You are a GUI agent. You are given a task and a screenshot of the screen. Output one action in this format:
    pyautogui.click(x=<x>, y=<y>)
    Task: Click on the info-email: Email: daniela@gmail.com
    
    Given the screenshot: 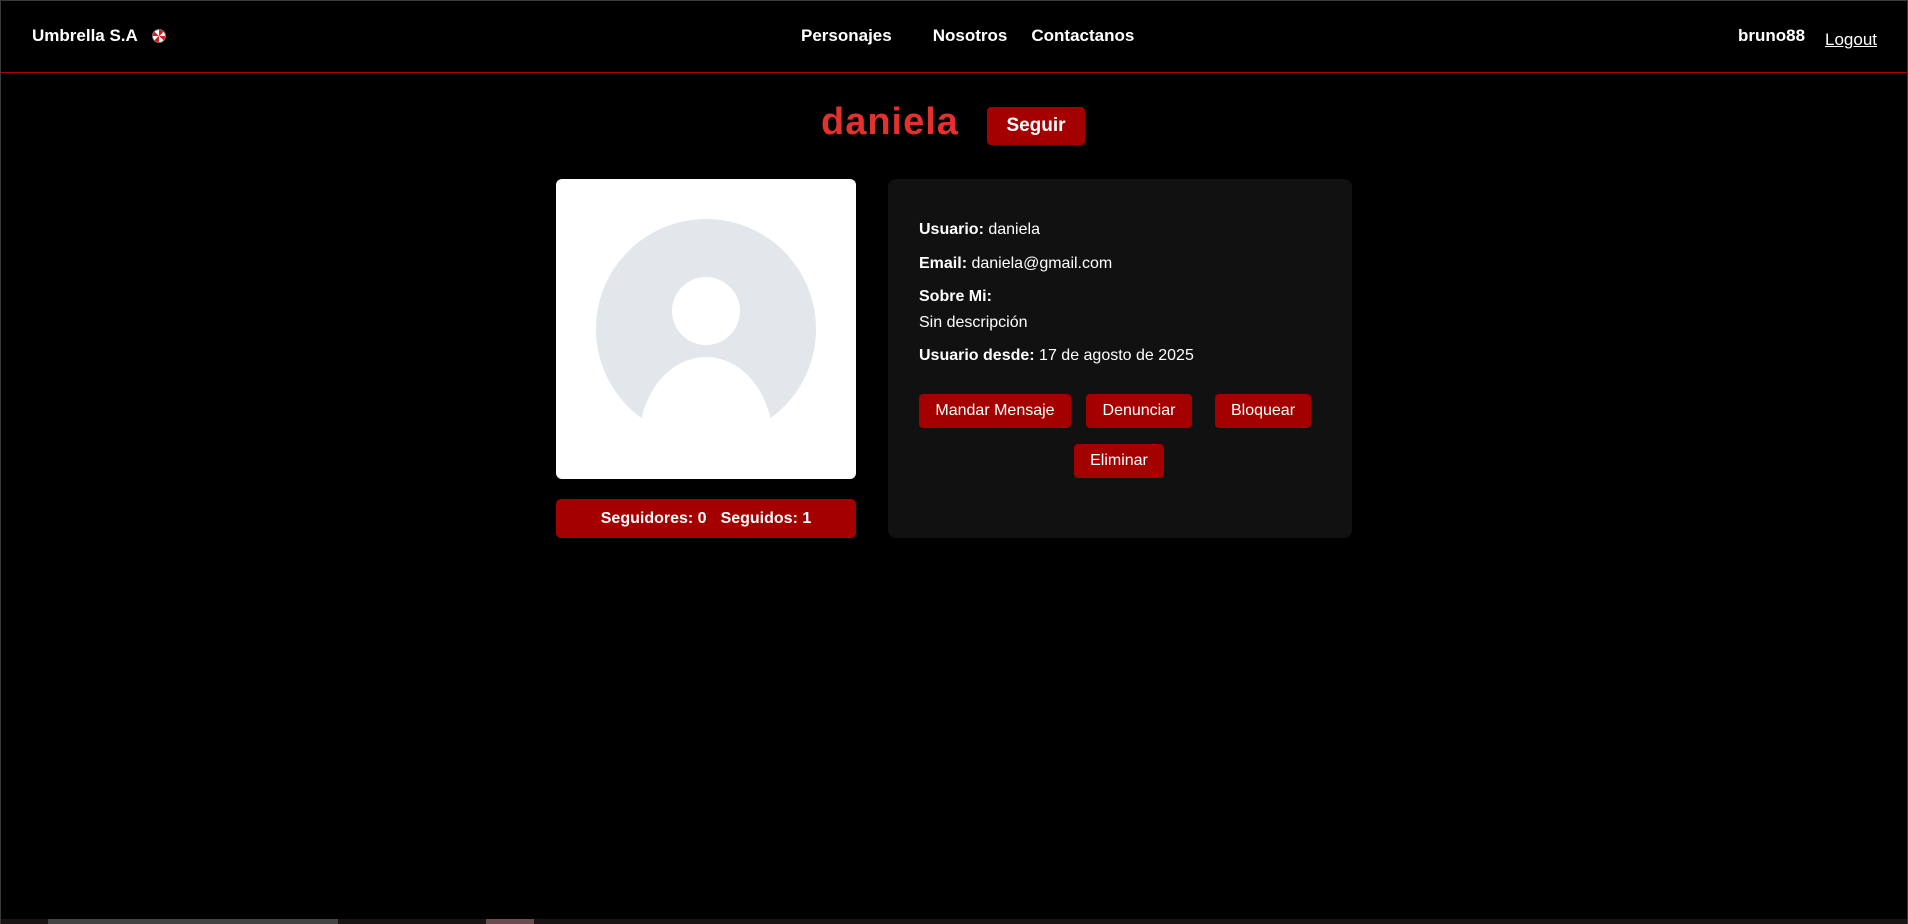 What is the action you would take?
    pyautogui.click(x=1015, y=264)
    